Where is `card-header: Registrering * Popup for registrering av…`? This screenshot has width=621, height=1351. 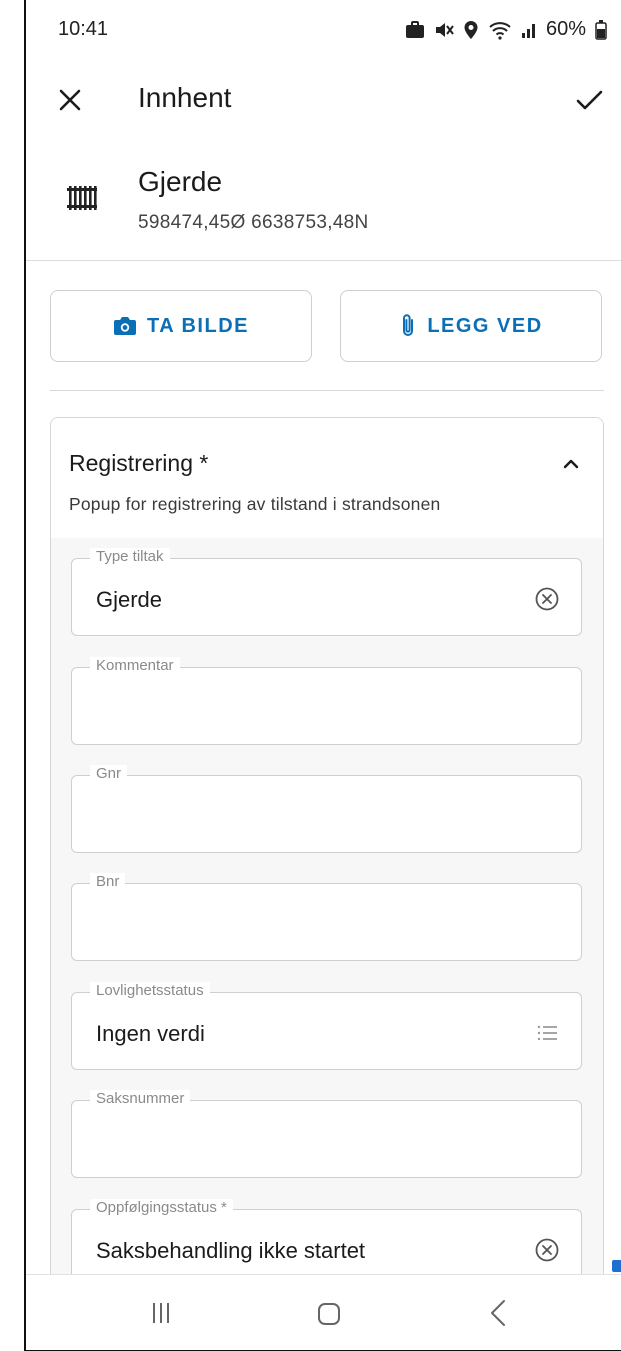 card-header: Registrering * Popup for registrering av… is located at coordinates (327, 478).